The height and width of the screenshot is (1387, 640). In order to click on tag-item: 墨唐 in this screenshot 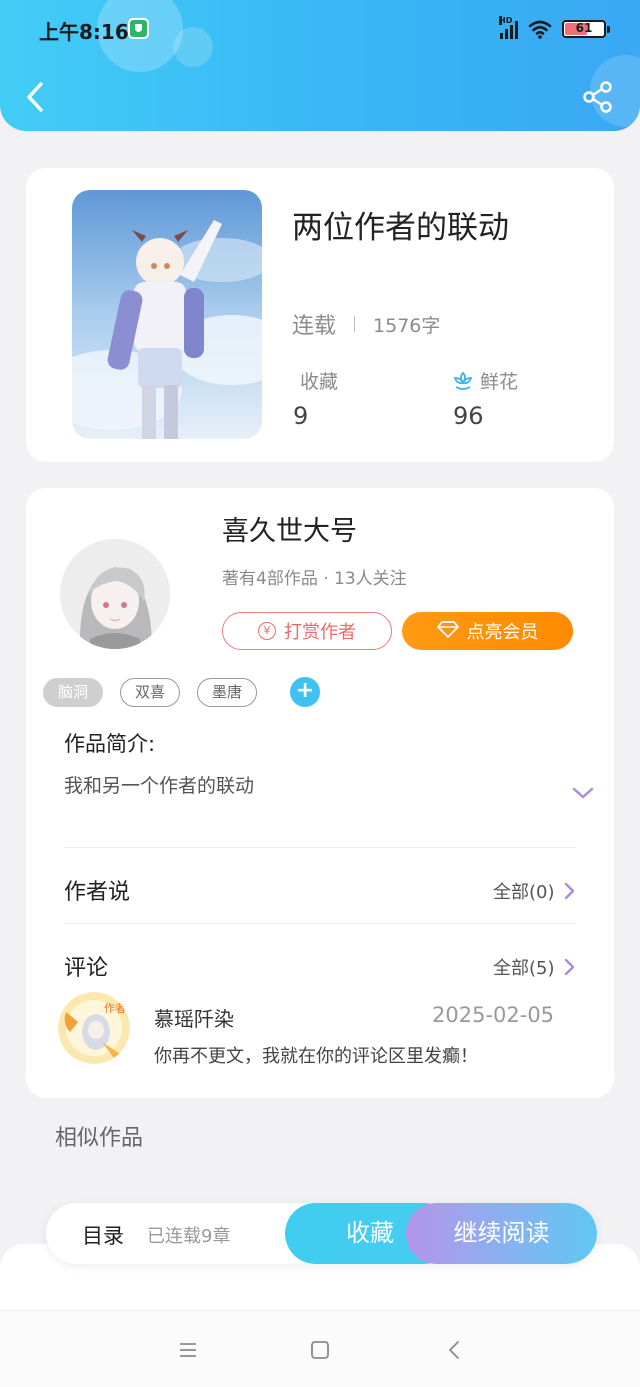, I will do `click(227, 692)`.